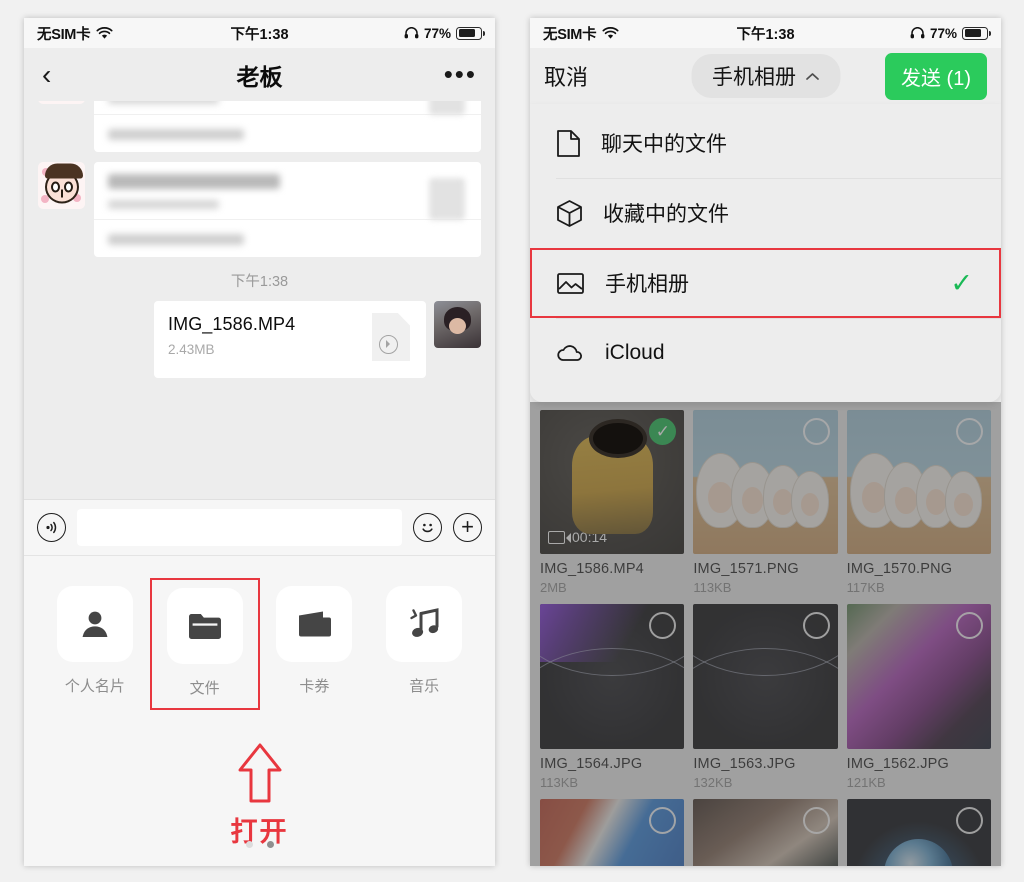 This screenshot has height=882, width=1024. Describe the element at coordinates (666, 214) in the screenshot. I see `dropdown-item-label: 收藏中的文件` at that location.